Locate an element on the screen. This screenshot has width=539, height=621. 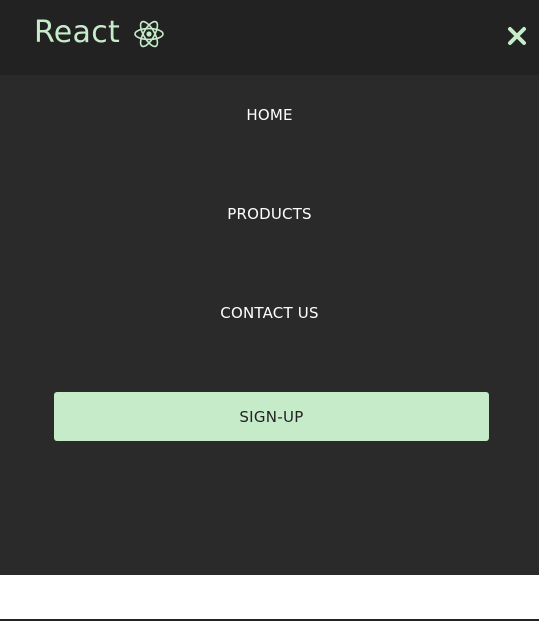
close-icon is located at coordinates (517, 36).